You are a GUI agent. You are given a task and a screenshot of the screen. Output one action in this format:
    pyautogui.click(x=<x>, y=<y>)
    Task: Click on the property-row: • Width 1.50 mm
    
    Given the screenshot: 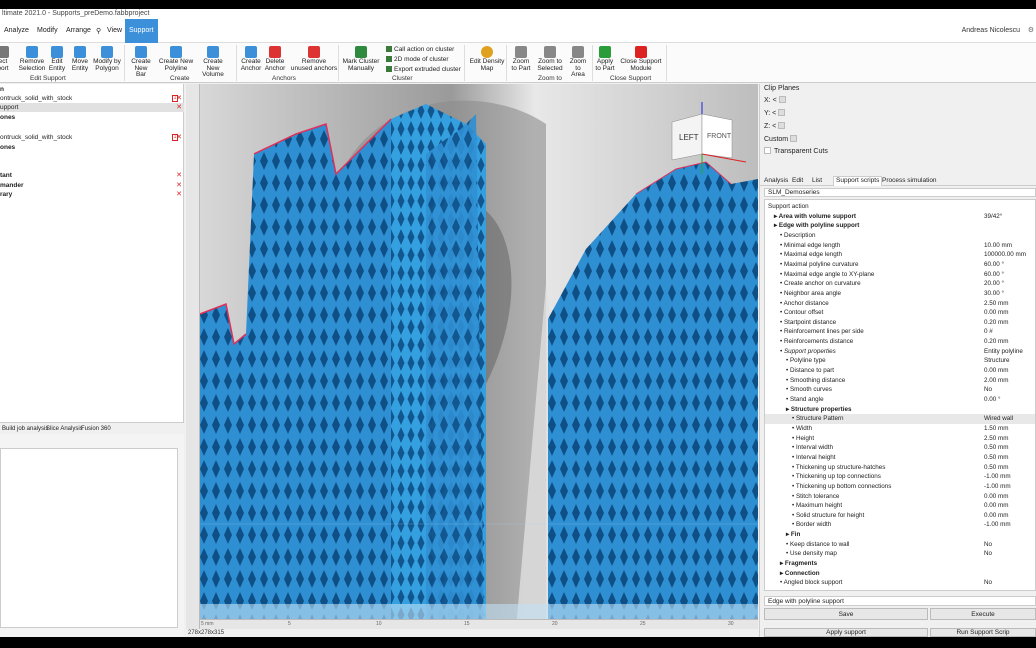 What is the action you would take?
    pyautogui.click(x=900, y=429)
    